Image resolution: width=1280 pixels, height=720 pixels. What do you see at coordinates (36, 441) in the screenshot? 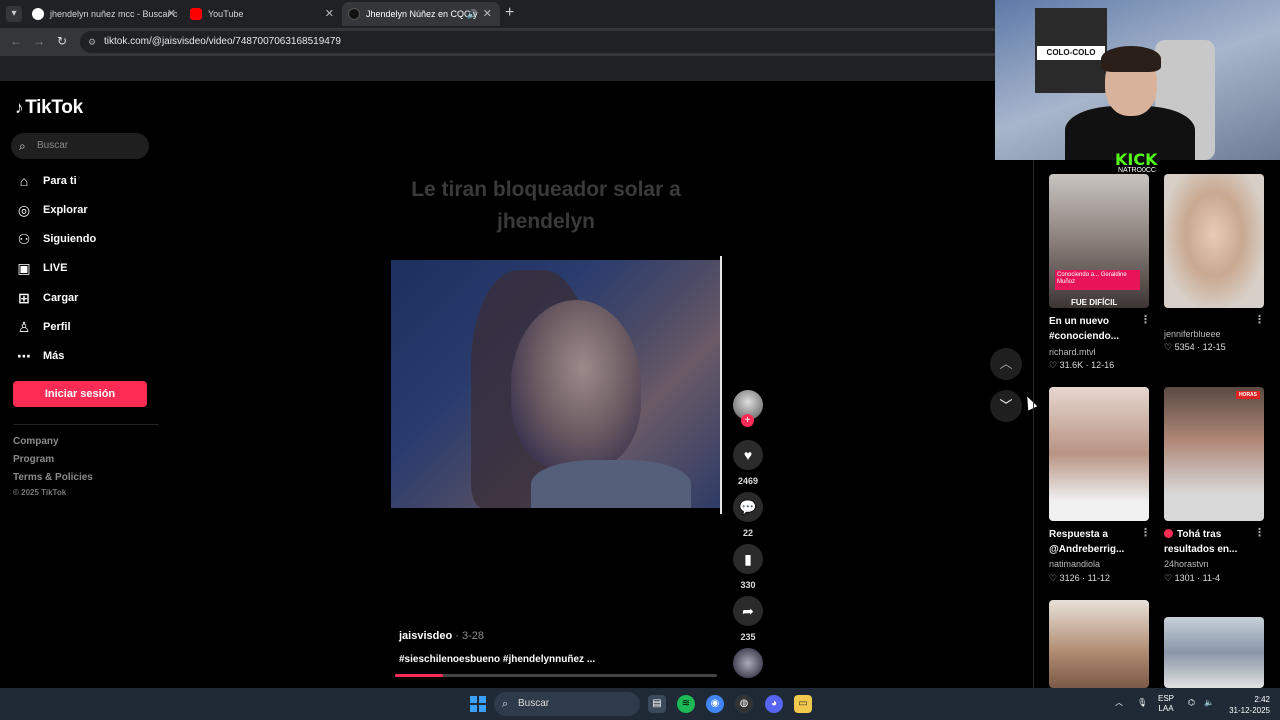
I see `footer-link-company: Company` at bounding box center [36, 441].